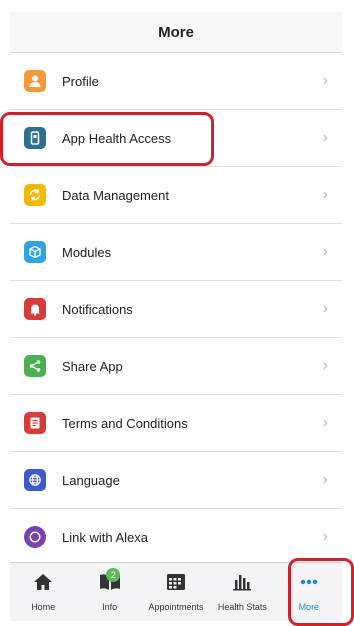 Image resolution: width=354 pixels, height=626 pixels. What do you see at coordinates (115, 195) in the screenshot?
I see `menu-item-label: Data Management` at bounding box center [115, 195].